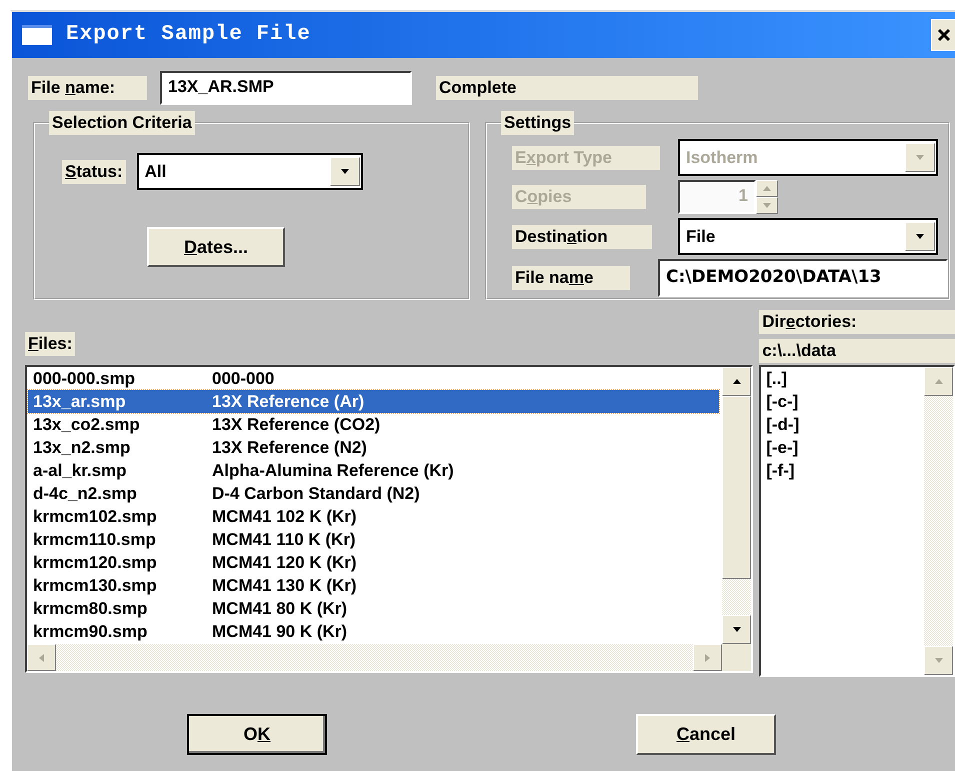 The image size is (955, 771). I want to click on scroll-left-button, so click(41, 657).